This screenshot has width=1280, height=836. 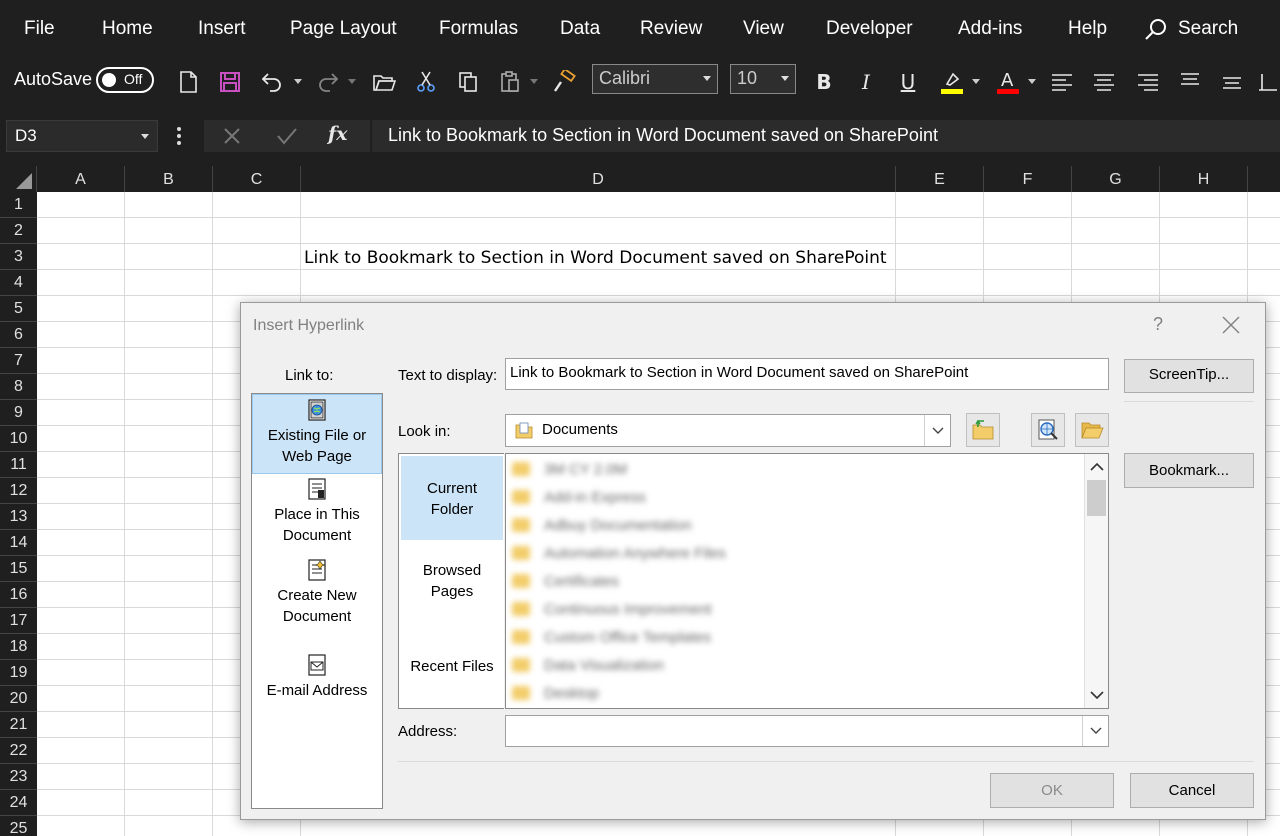 What do you see at coordinates (937, 430) in the screenshot?
I see `look-in-dropdown` at bounding box center [937, 430].